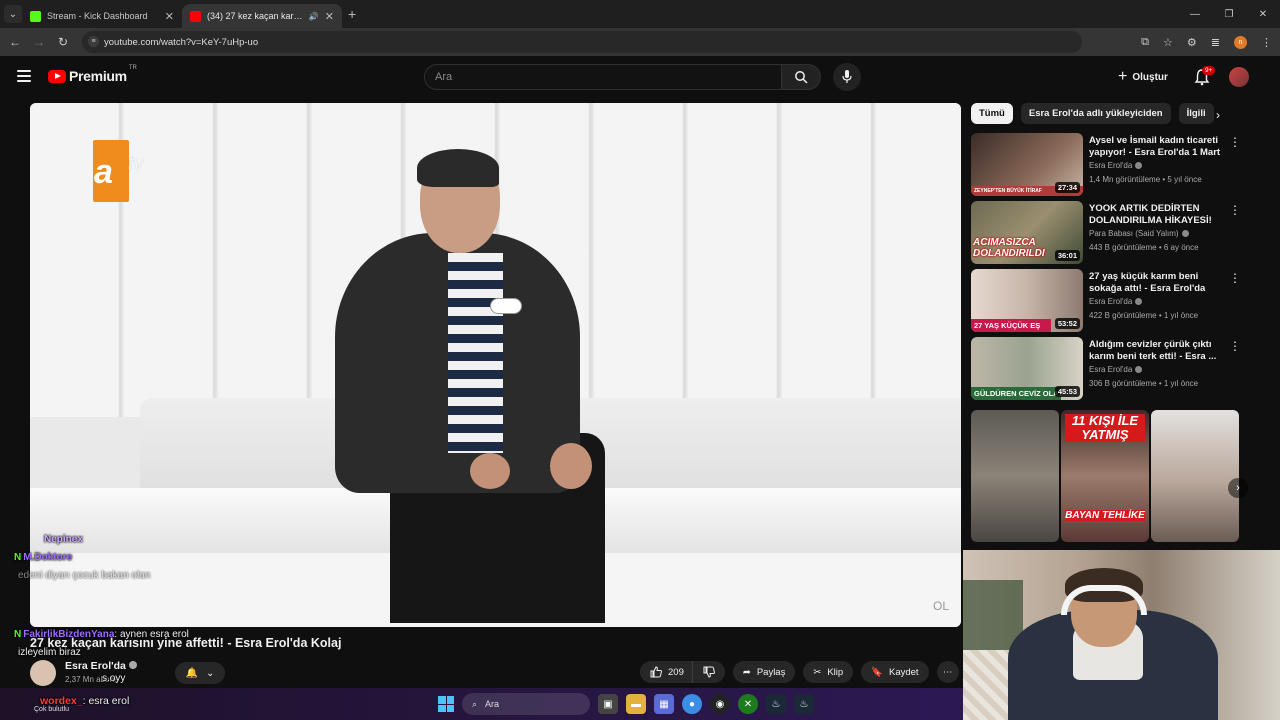 This screenshot has width=1280, height=720. I want to click on chat-username: M.Doktore, so click(48, 557).